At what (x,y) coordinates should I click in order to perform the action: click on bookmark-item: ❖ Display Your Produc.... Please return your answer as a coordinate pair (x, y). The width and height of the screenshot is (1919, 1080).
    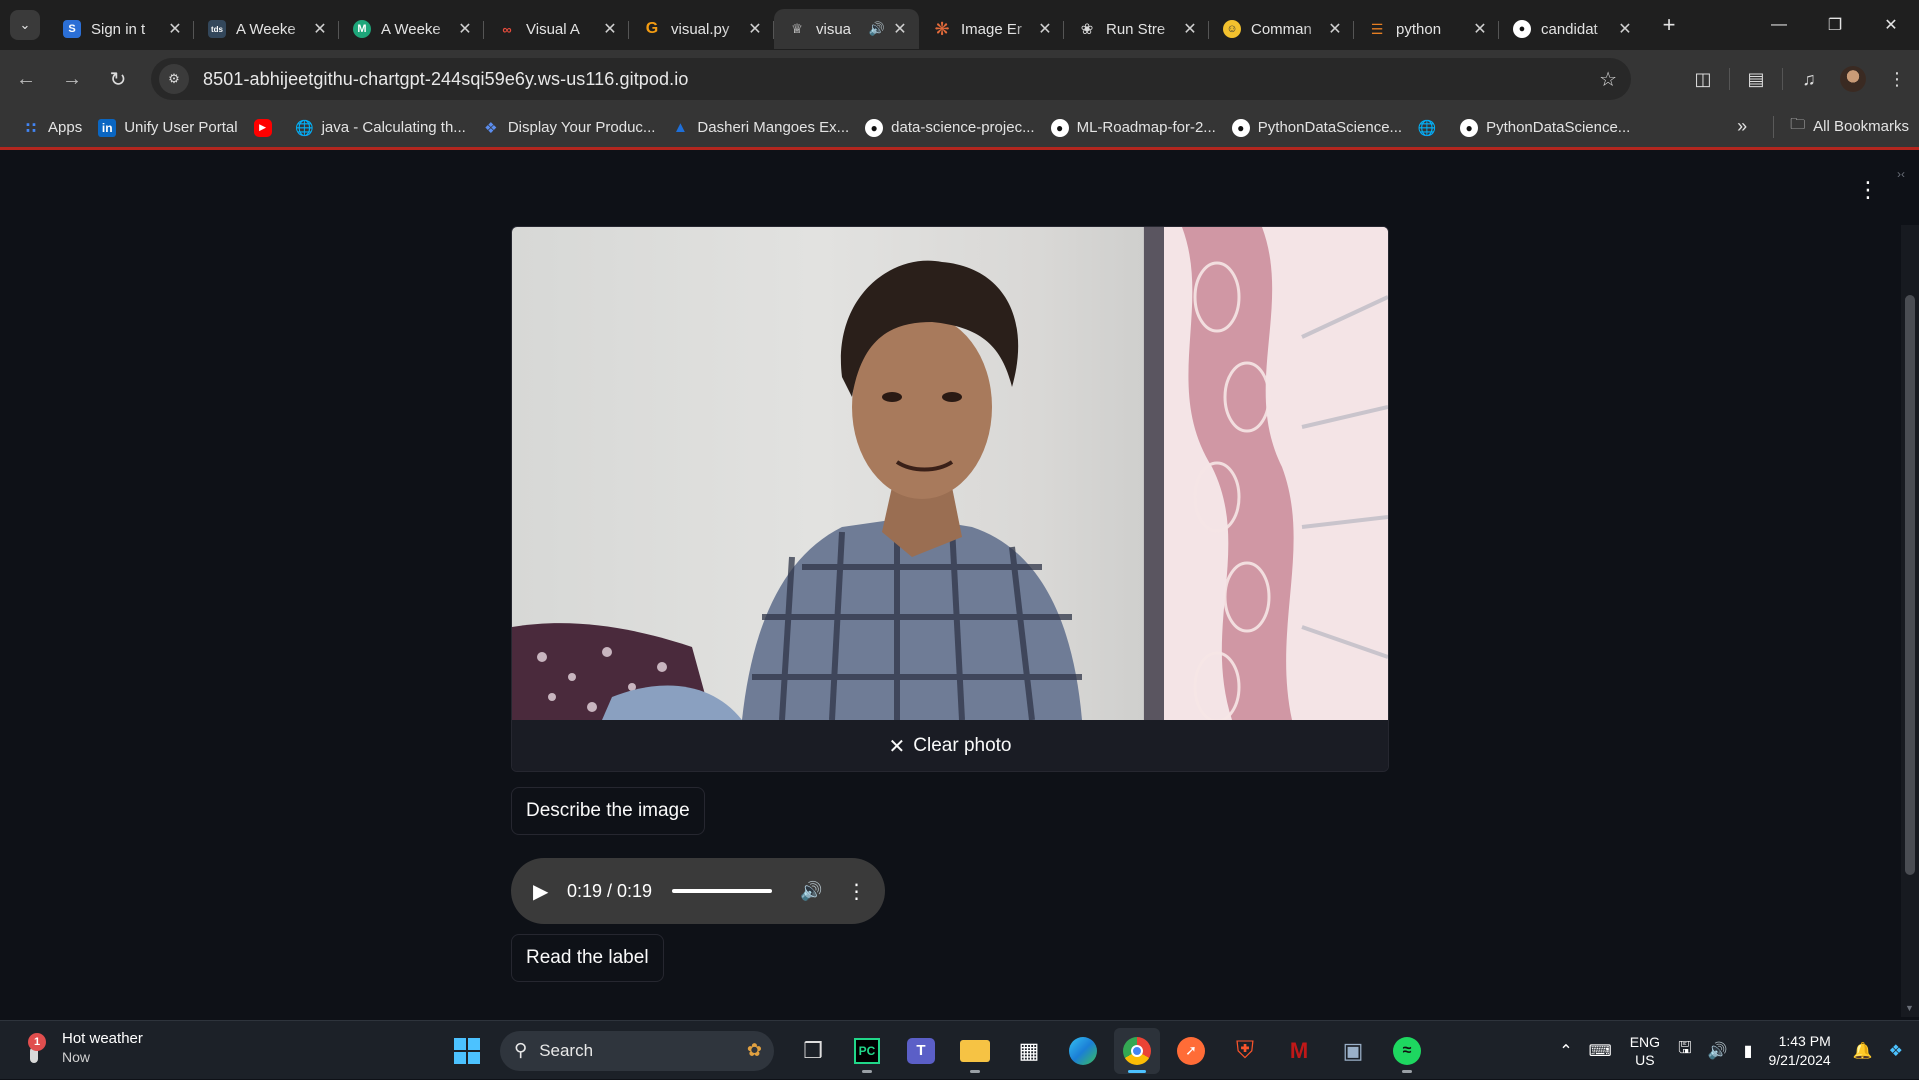
    Looking at the image, I should click on (569, 128).